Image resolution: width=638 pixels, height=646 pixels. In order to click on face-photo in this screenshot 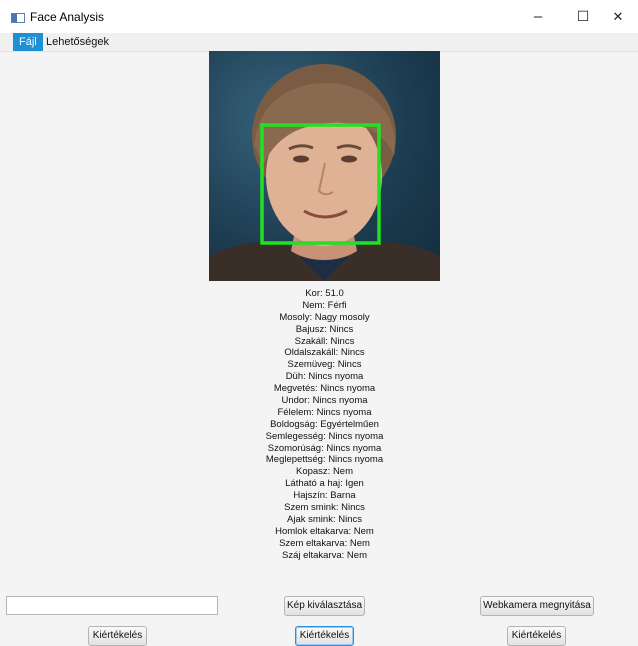, I will do `click(324, 166)`.